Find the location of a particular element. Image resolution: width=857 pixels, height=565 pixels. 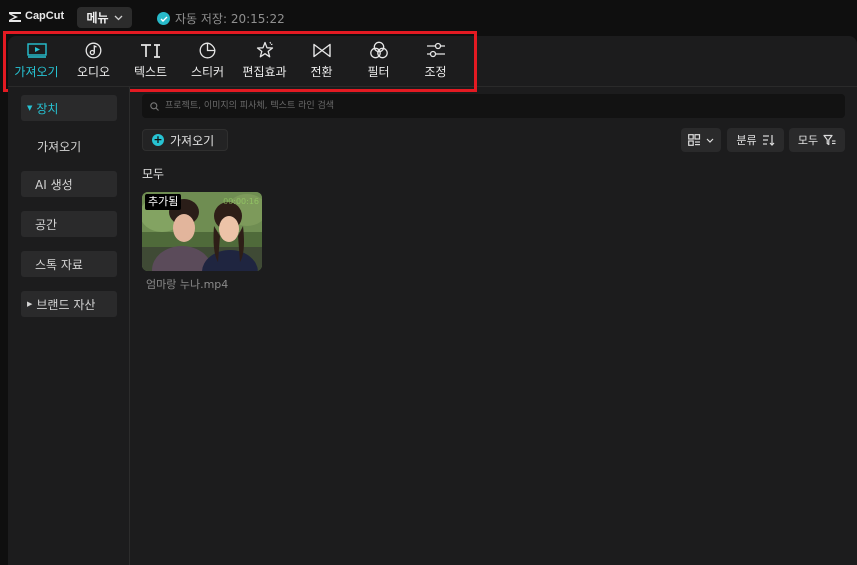

capcut-logo-icon is located at coordinates (15, 16).